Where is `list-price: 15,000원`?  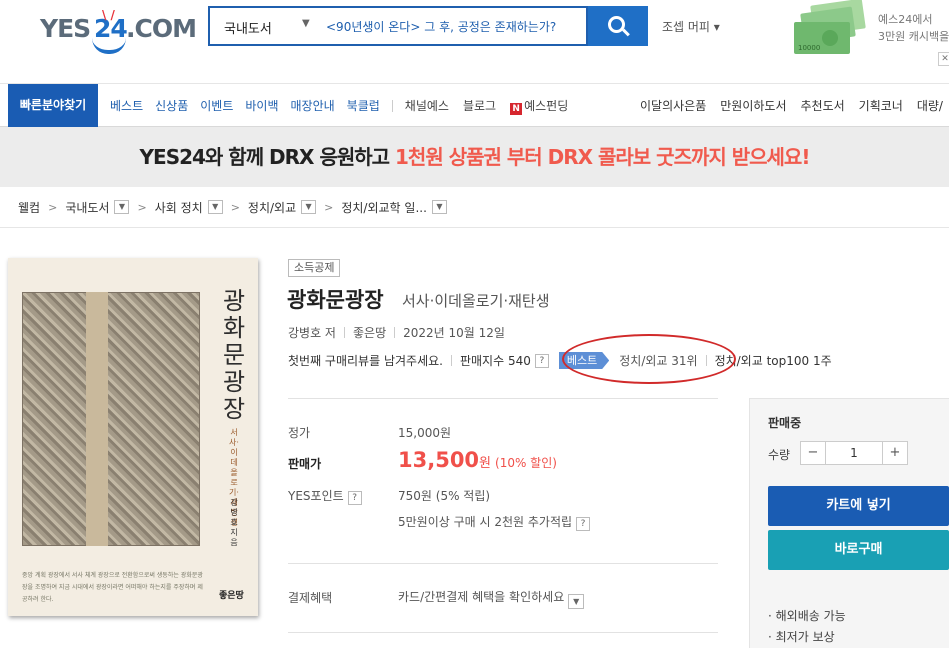
list-price: 15,000원 is located at coordinates (425, 433).